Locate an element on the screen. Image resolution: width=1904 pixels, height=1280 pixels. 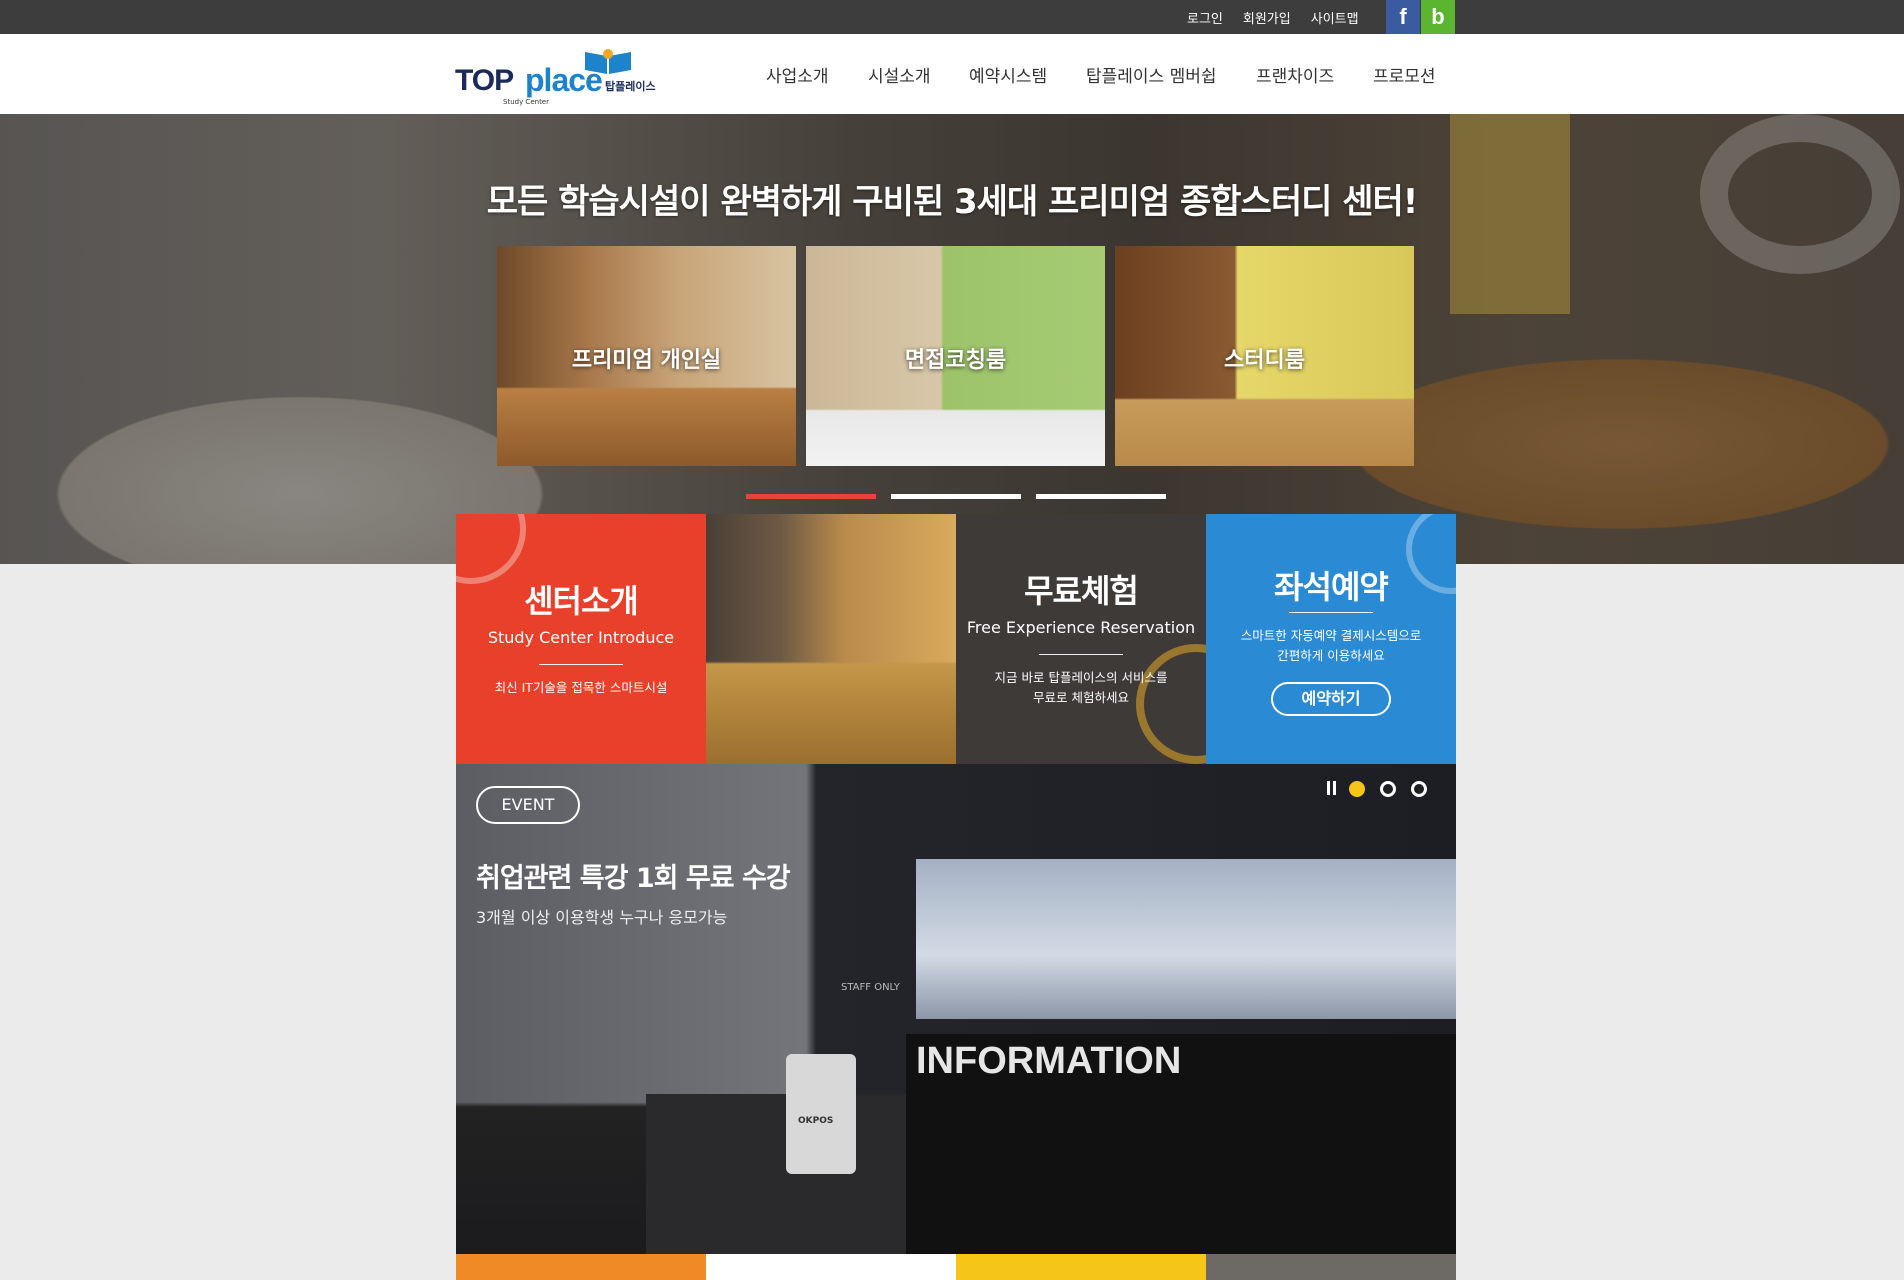
nav-facilities: 시설소개 is located at coordinates (899, 74).